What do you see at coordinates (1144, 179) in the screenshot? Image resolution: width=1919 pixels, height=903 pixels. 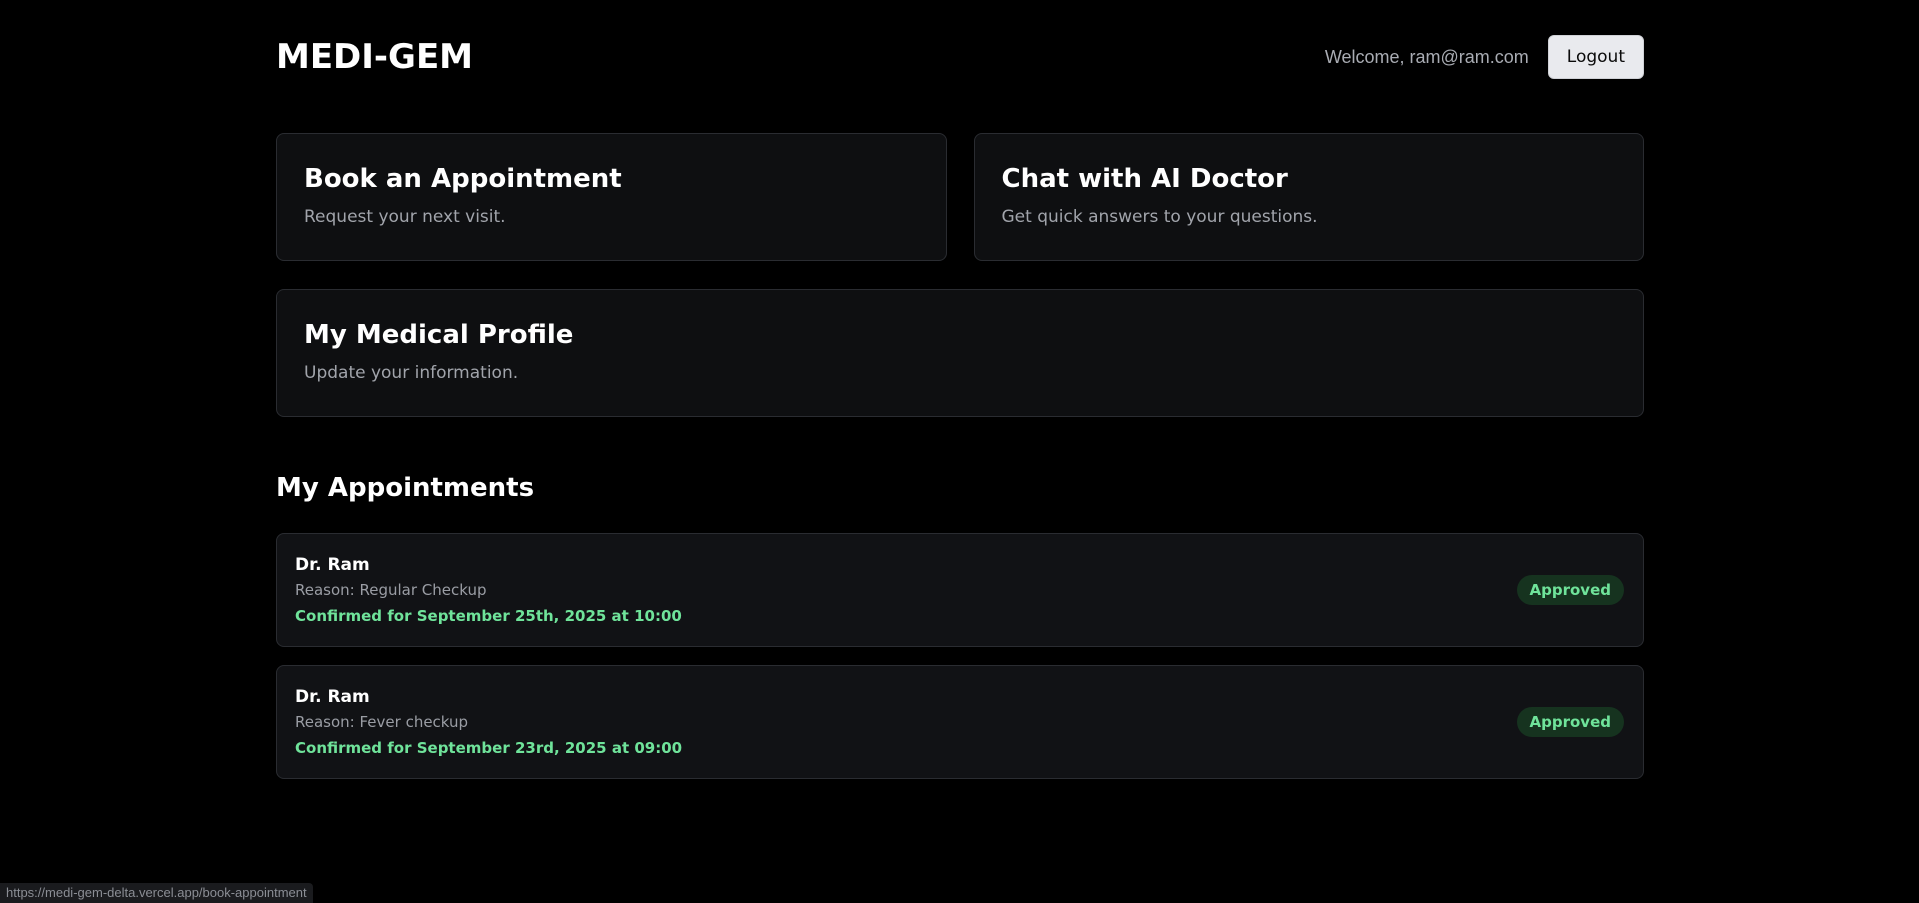 I see `card-title: Chat with AI Doctor` at bounding box center [1144, 179].